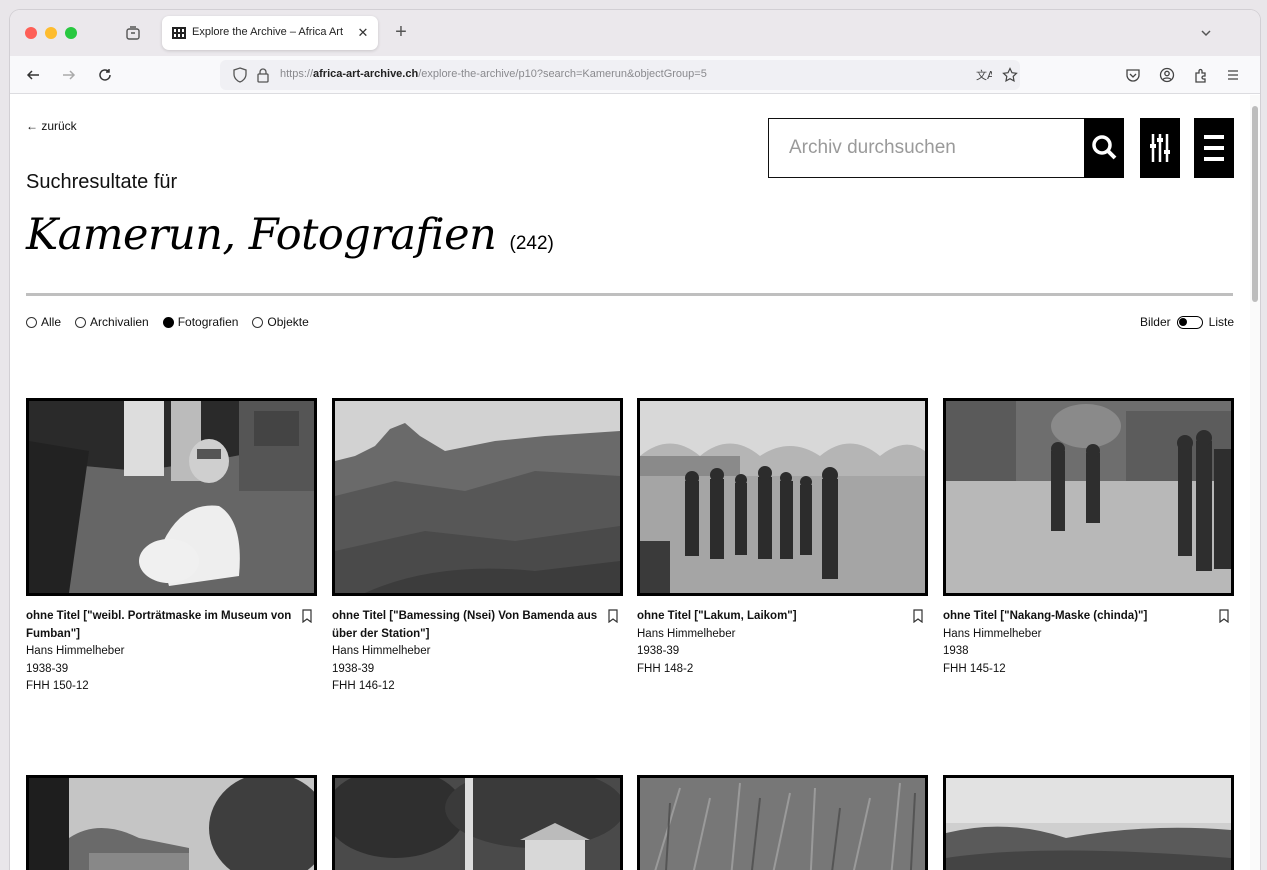  I want to click on close-window-button, so click(31, 33).